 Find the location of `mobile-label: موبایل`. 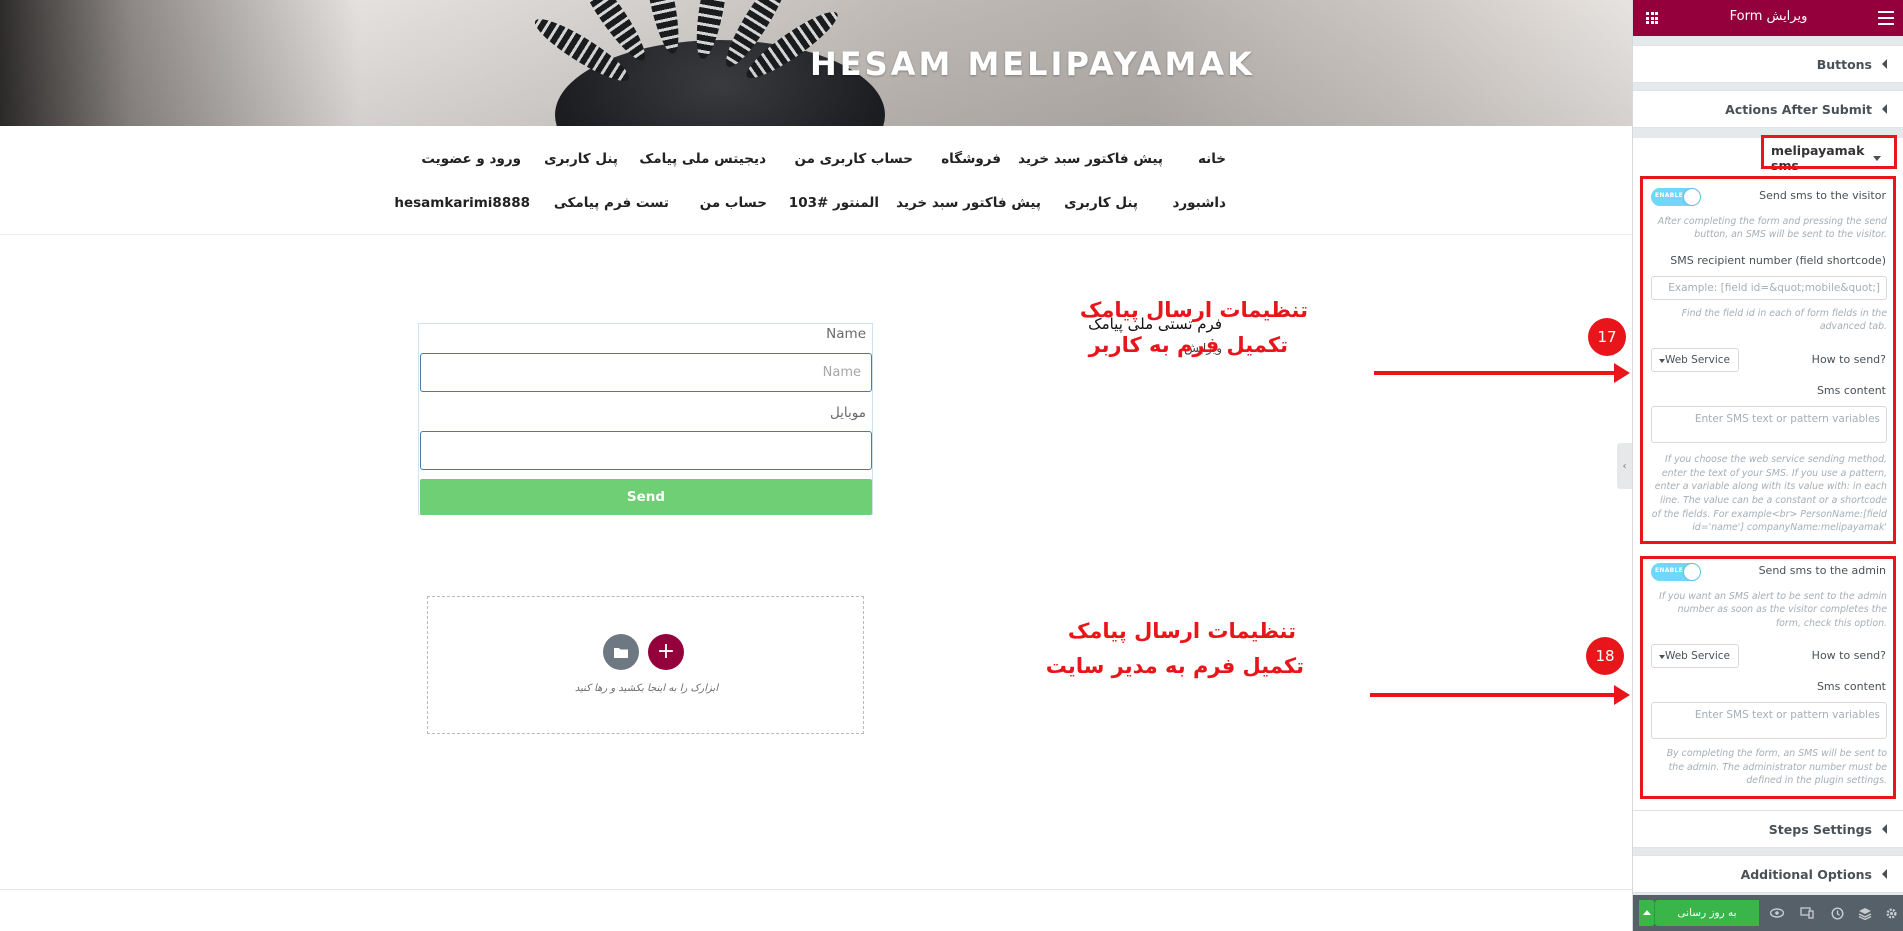

mobile-label: موبایل is located at coordinates (847, 413).